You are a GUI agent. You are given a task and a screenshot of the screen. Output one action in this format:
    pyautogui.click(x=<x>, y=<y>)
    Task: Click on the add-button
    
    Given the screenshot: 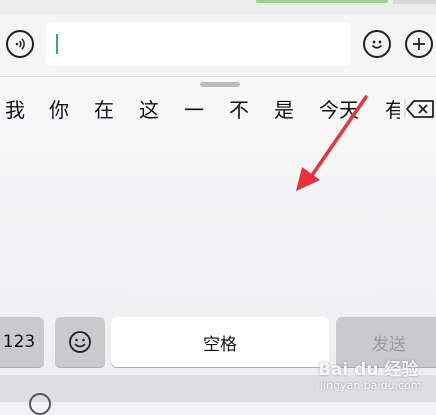 What is the action you would take?
    pyautogui.click(x=419, y=44)
    